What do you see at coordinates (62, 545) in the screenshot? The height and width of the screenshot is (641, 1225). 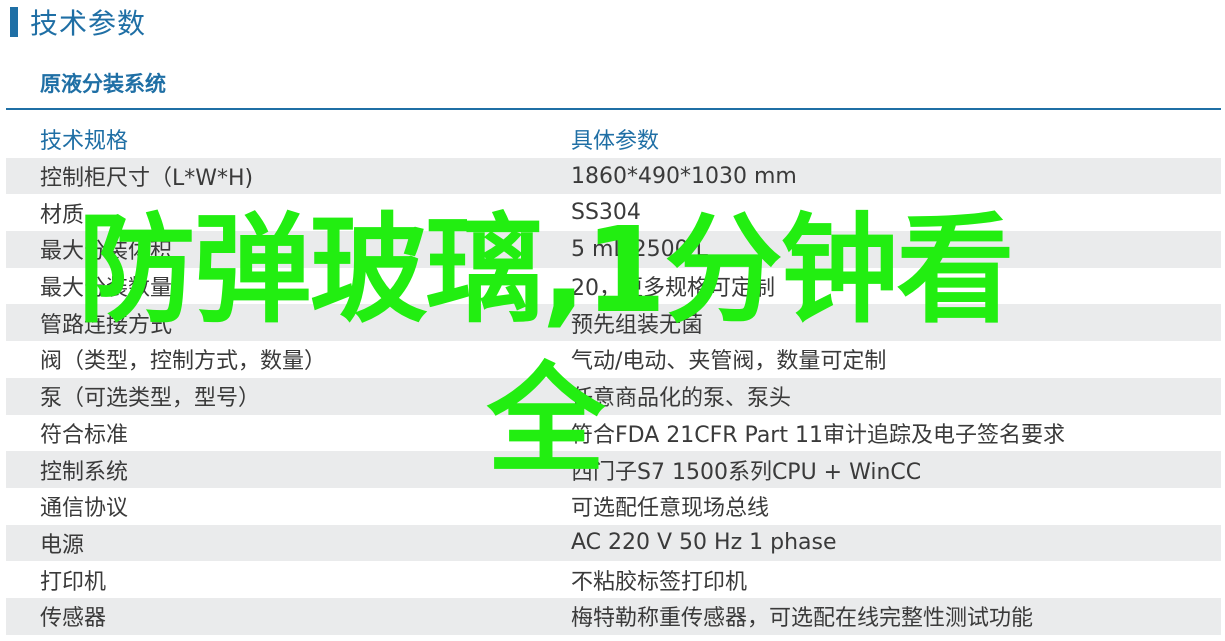 I see `row-label: 电源` at bounding box center [62, 545].